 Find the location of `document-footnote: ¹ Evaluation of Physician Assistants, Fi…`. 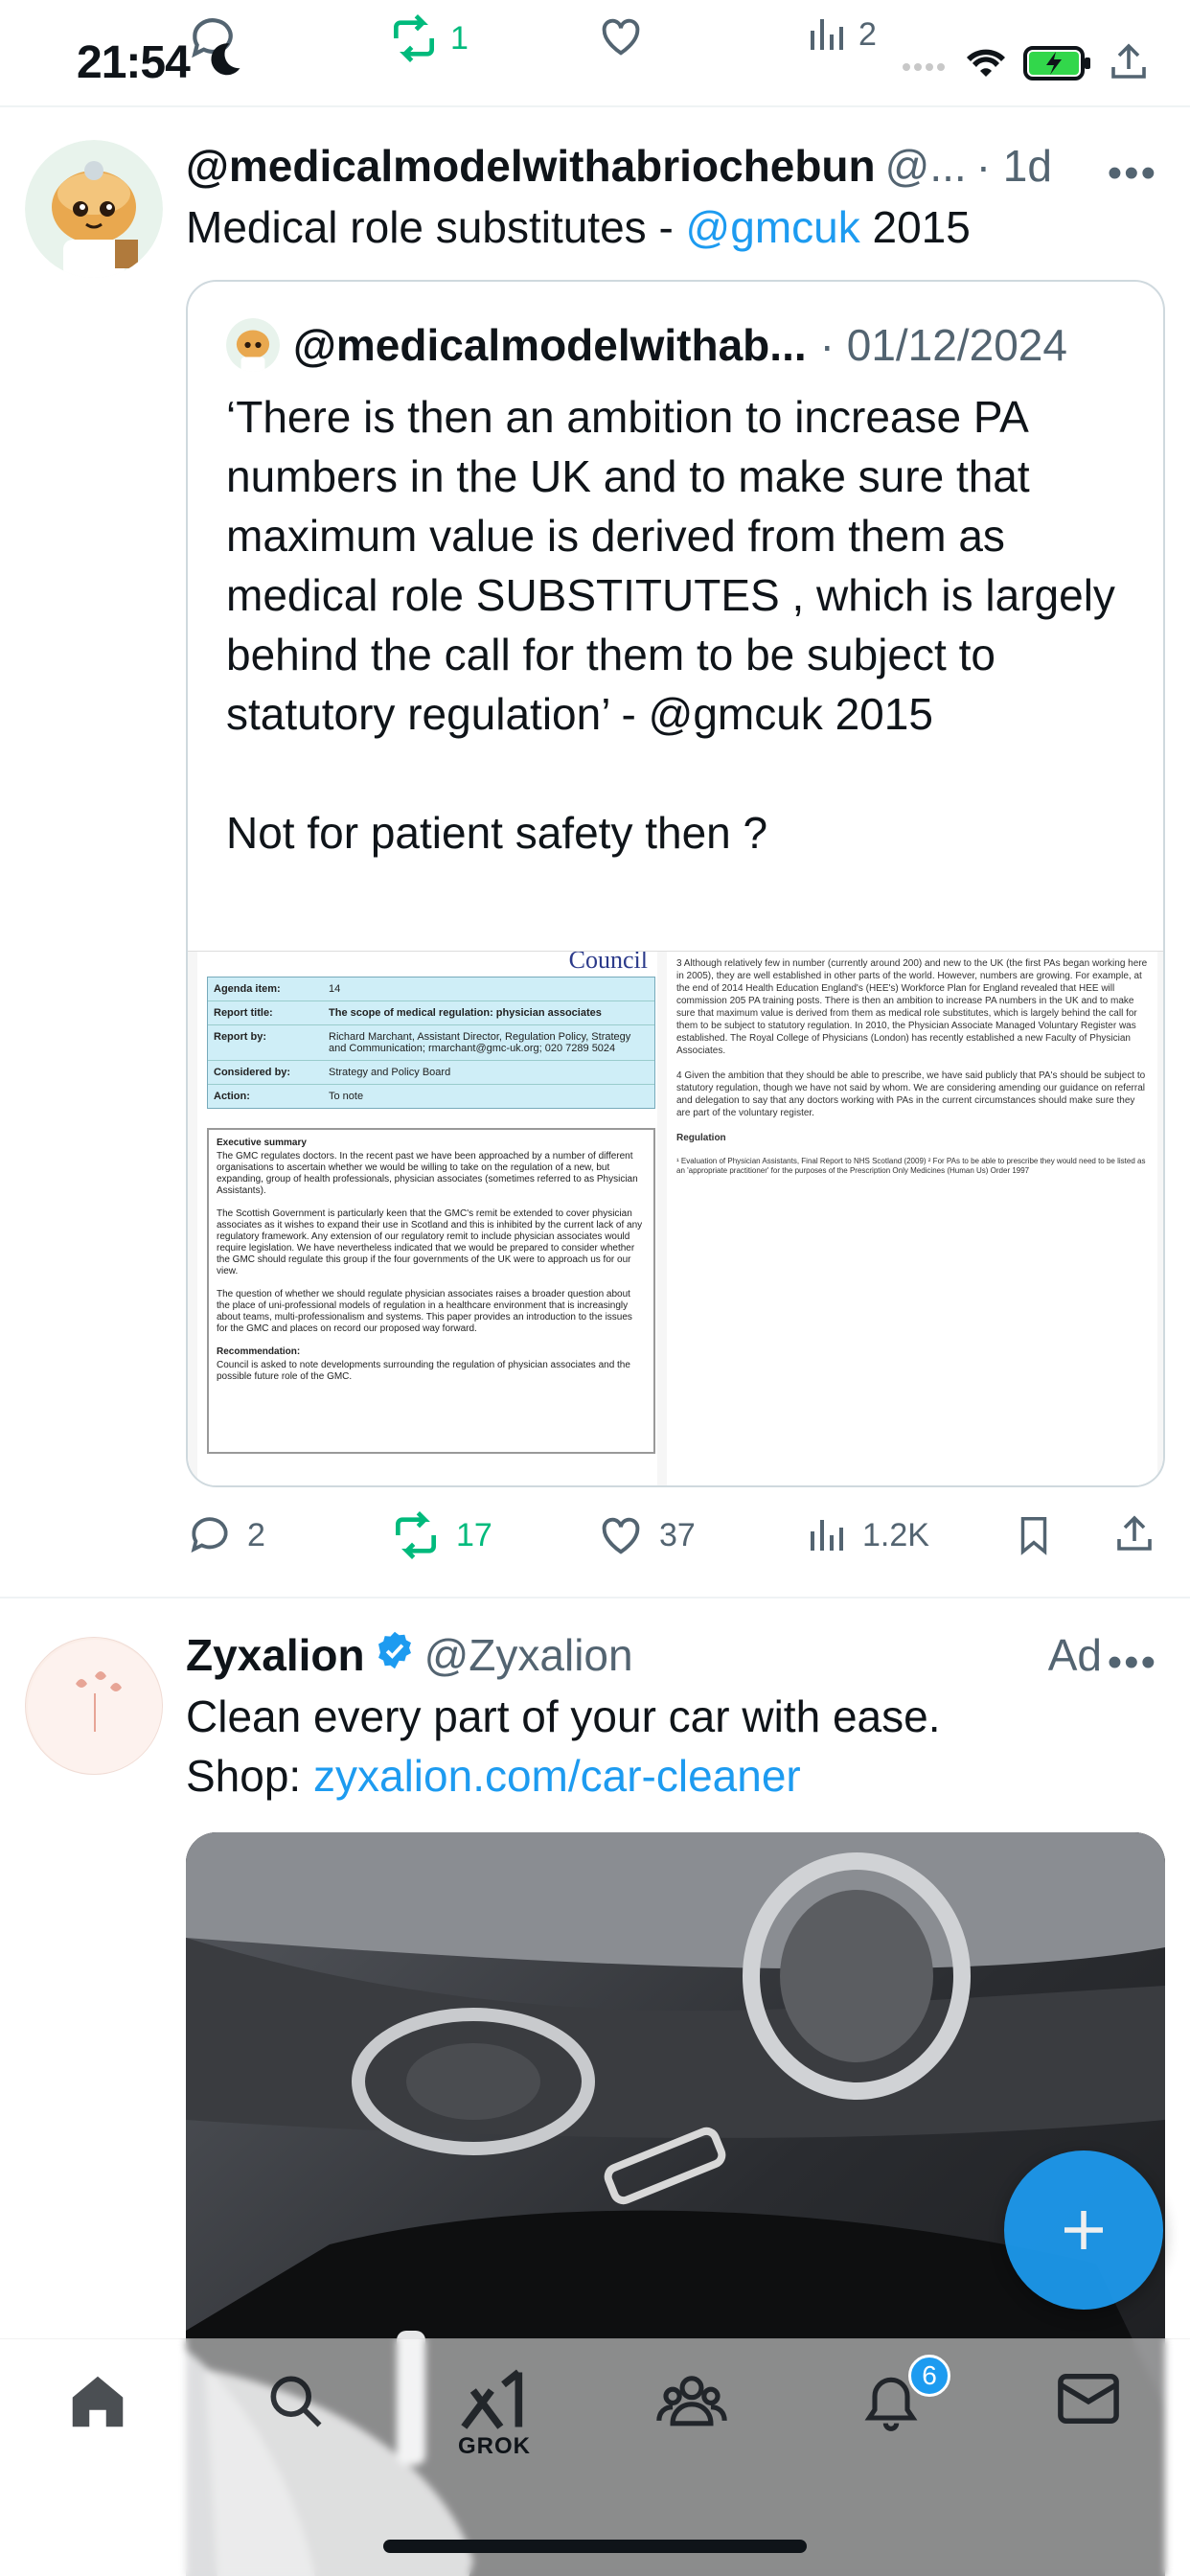

document-footnote: ¹ Evaluation of Physician Assistants, Fi… is located at coordinates (911, 1166).